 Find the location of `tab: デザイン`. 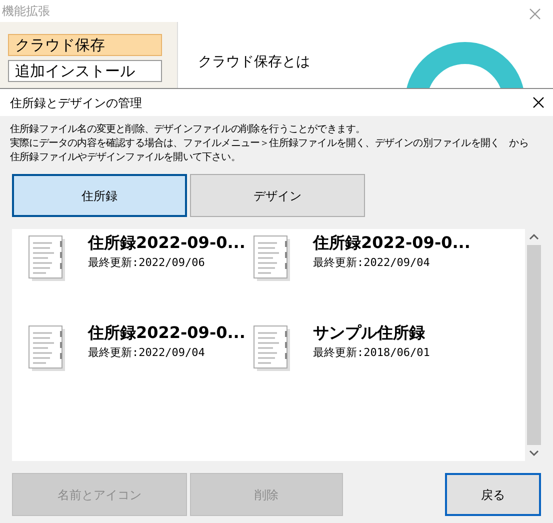

tab: デザイン is located at coordinates (277, 195).